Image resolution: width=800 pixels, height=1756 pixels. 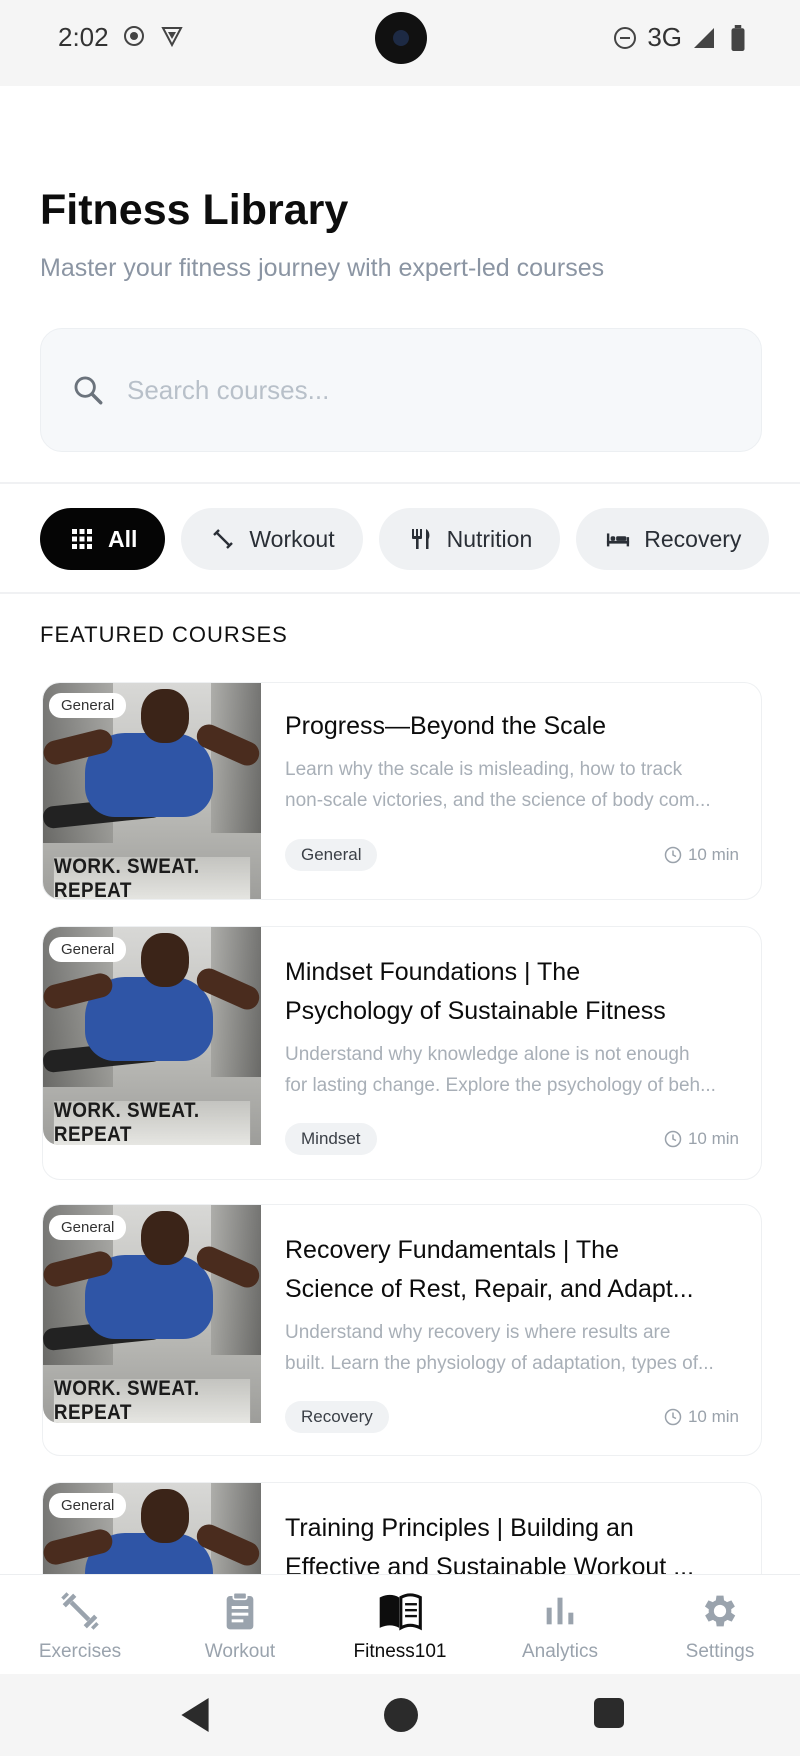 I want to click on system-navigation-bar, so click(x=400, y=1715).